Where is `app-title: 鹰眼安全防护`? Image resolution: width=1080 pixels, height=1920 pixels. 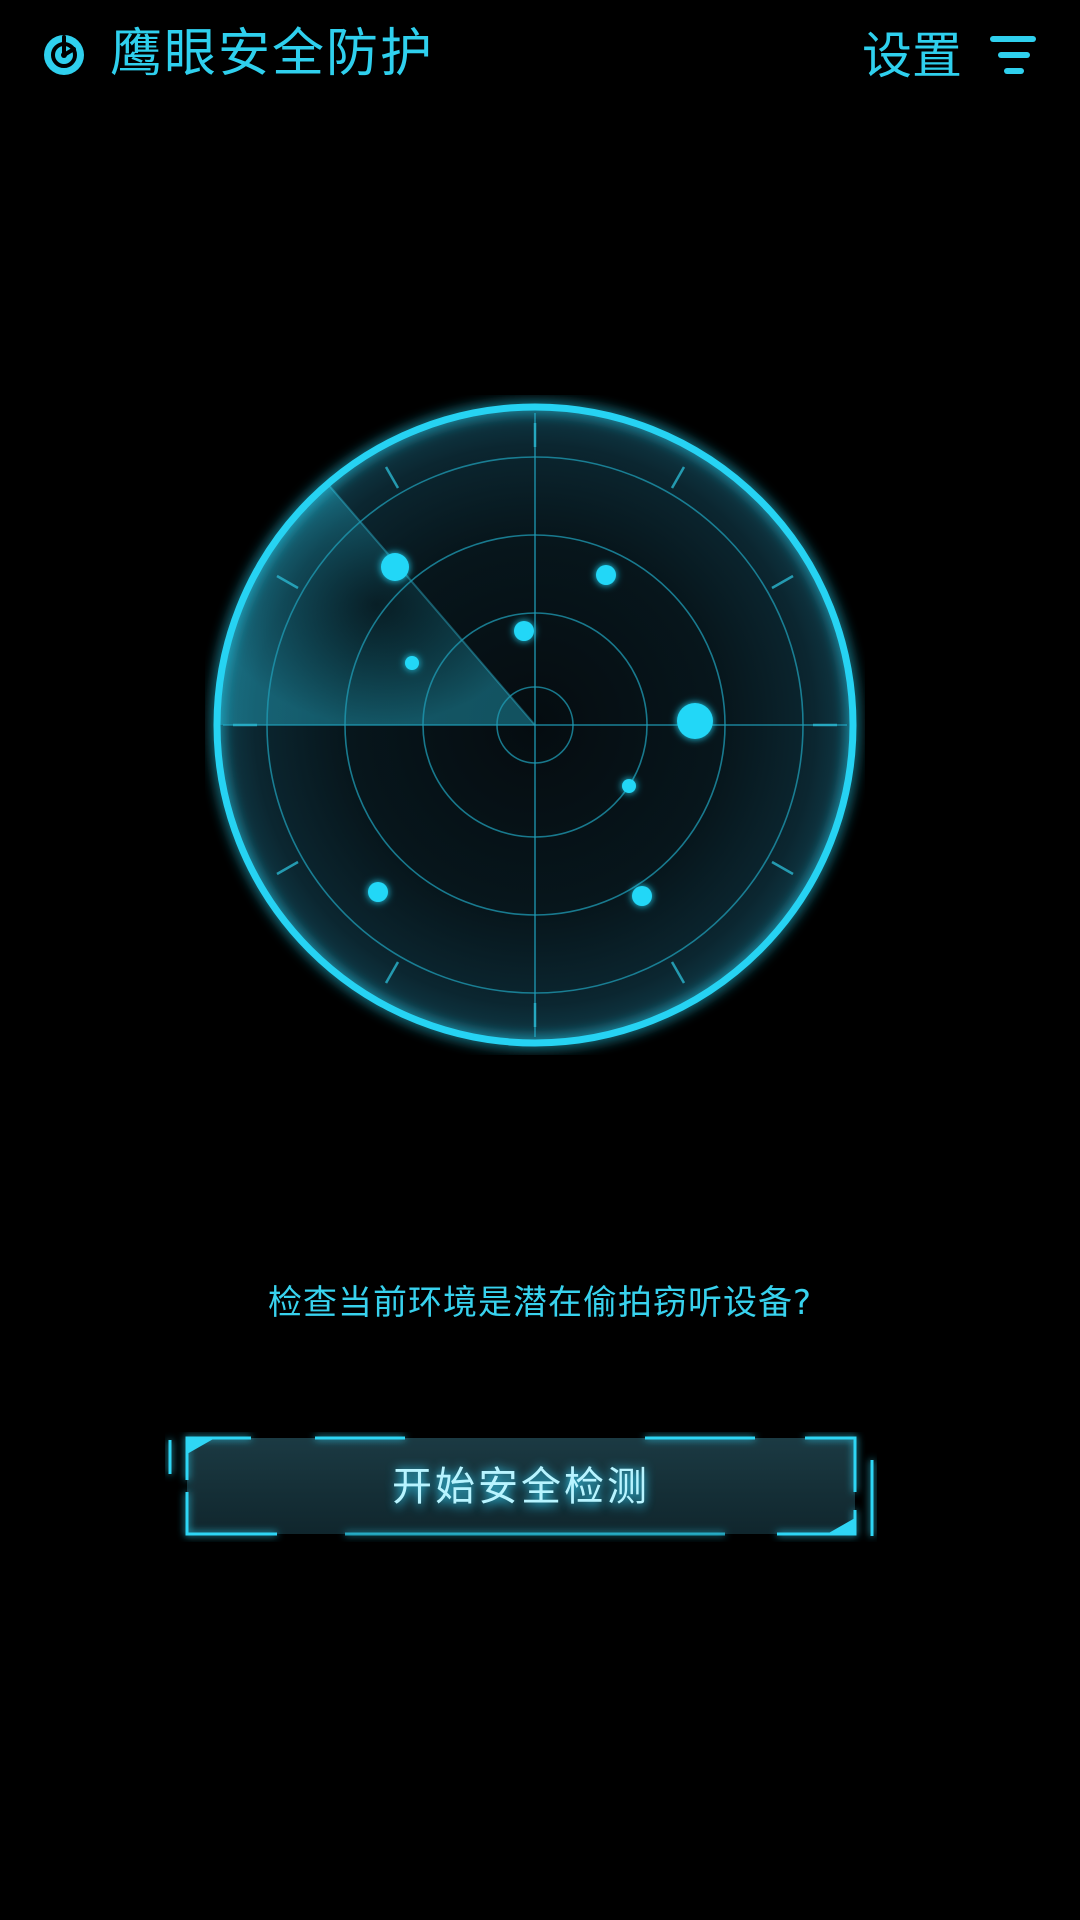 app-title: 鹰眼安全防护 is located at coordinates (272, 54).